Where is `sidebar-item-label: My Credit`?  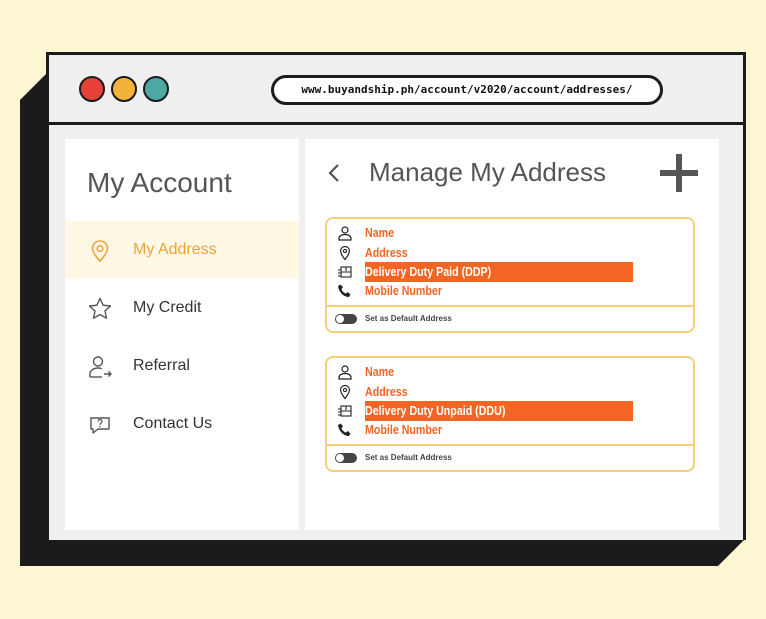
sidebar-item-label: My Credit is located at coordinates (167, 307).